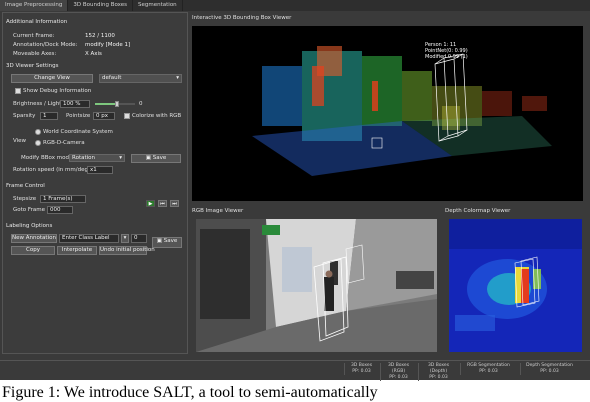 This screenshot has width=590, height=402. What do you see at coordinates (174, 203) in the screenshot?
I see `next-frame-button: ⏭` at bounding box center [174, 203].